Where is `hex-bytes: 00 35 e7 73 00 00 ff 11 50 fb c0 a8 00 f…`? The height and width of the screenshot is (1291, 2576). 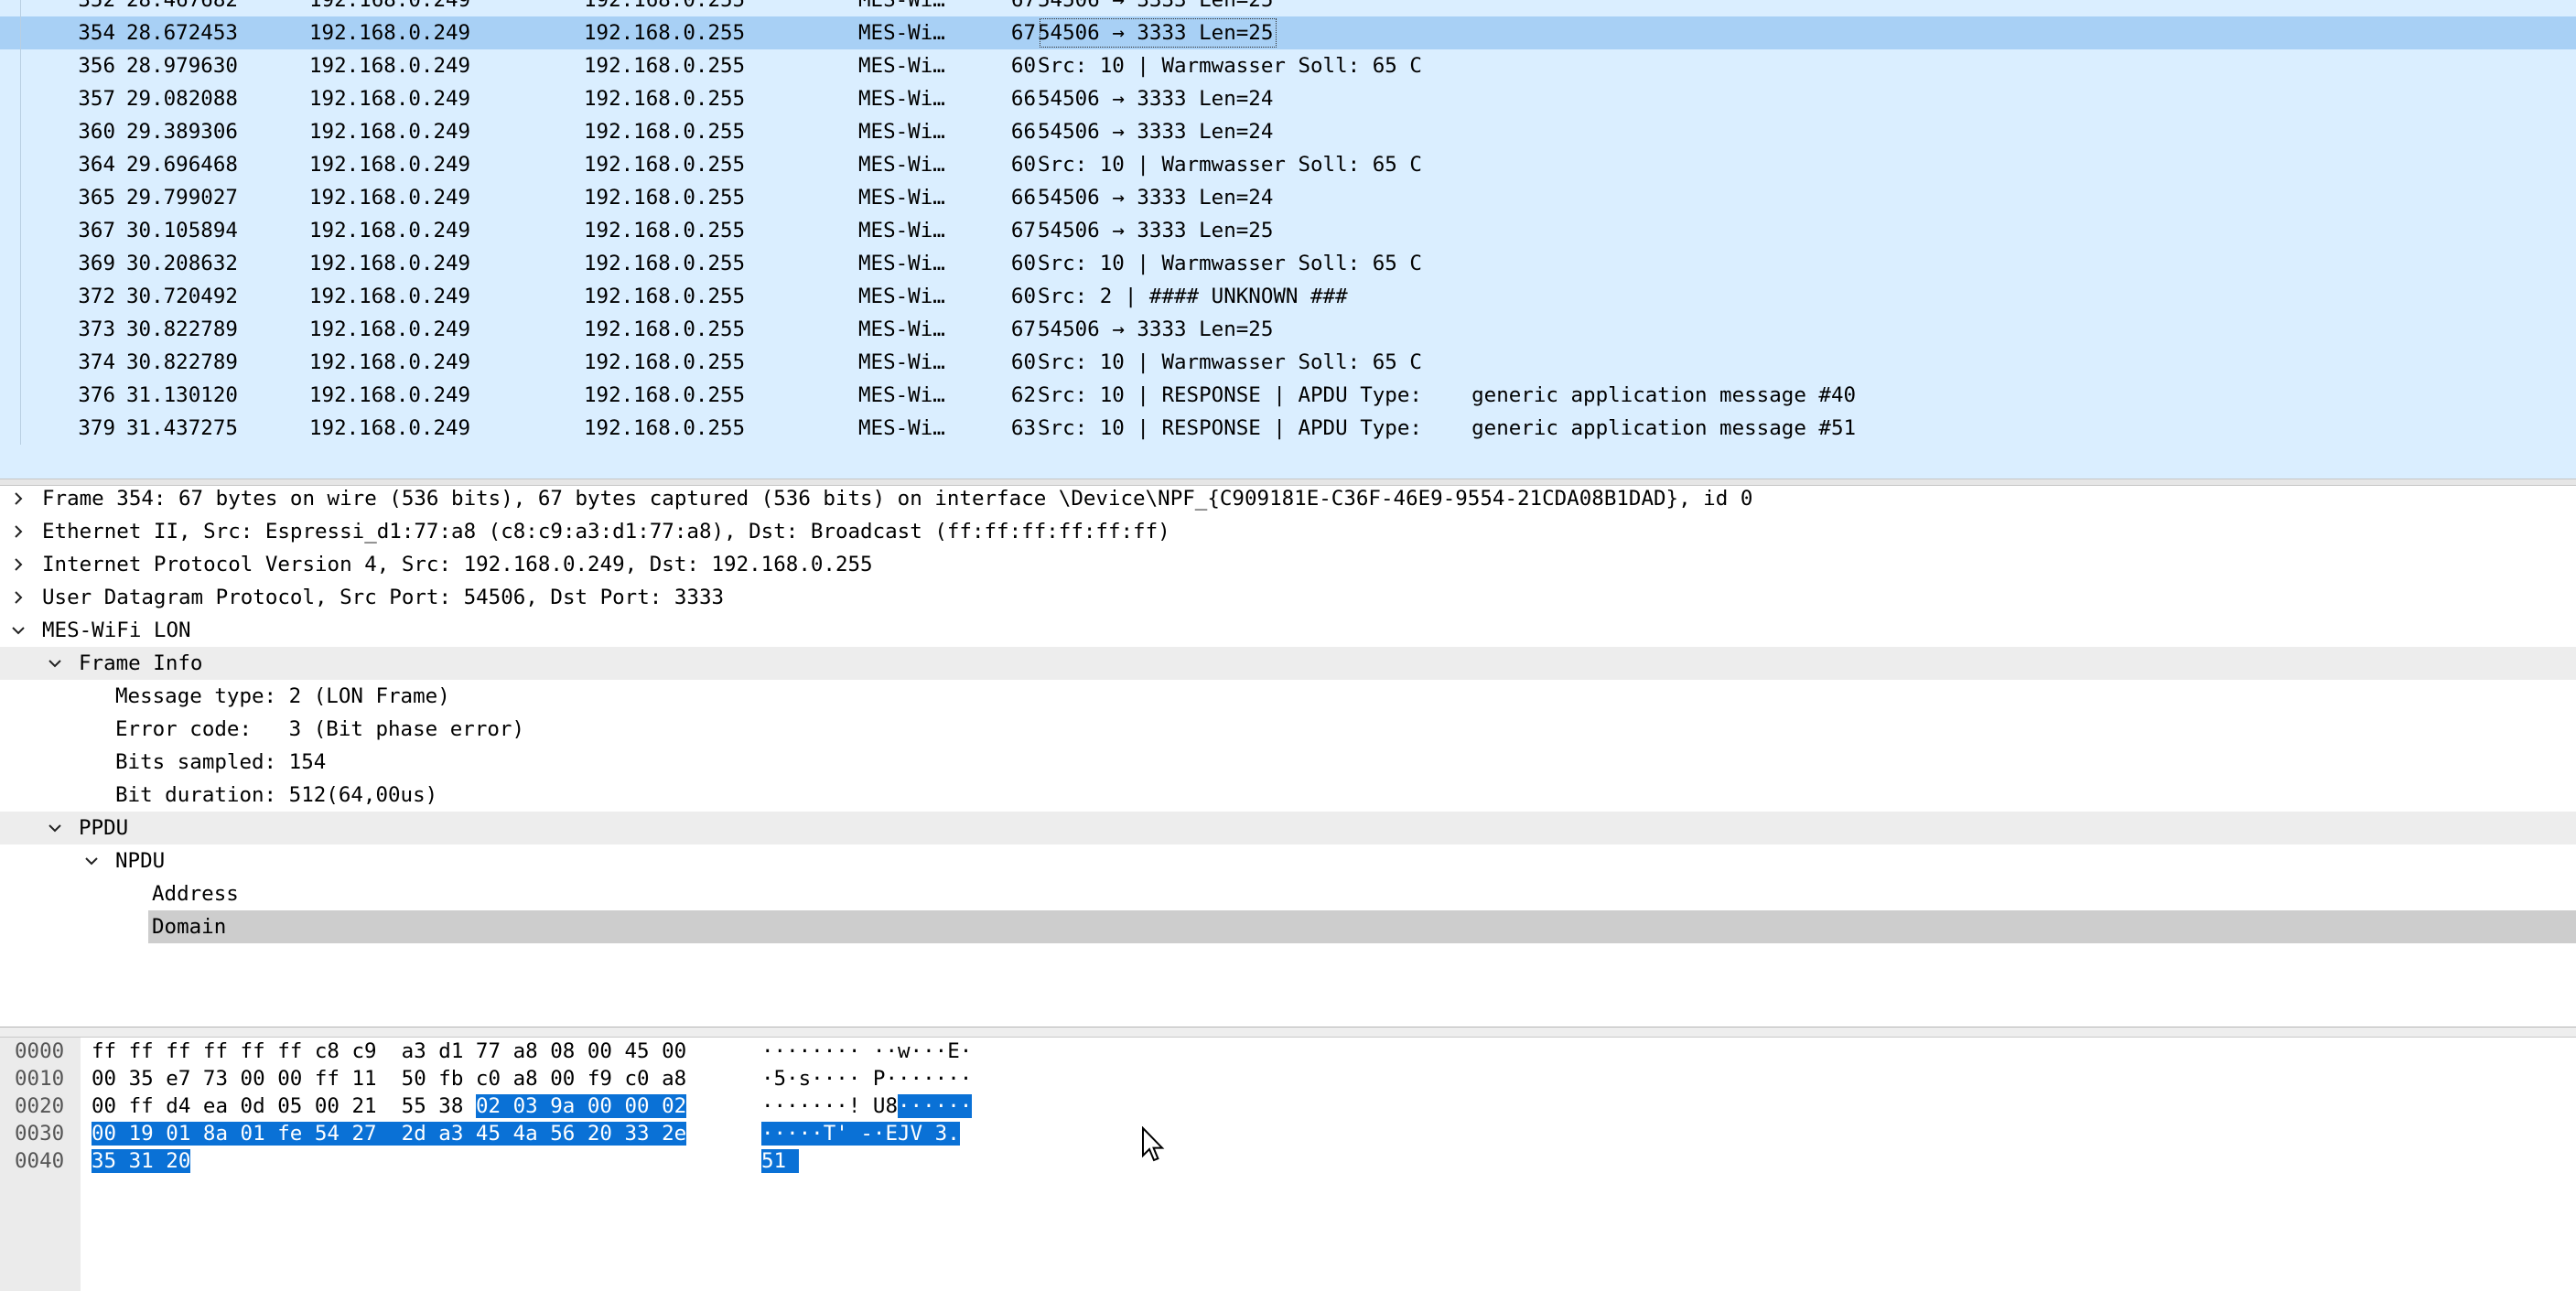 hex-bytes: 00 35 e7 73 00 00 ff 11 50 fb c0 a8 00 f… is located at coordinates (389, 1078).